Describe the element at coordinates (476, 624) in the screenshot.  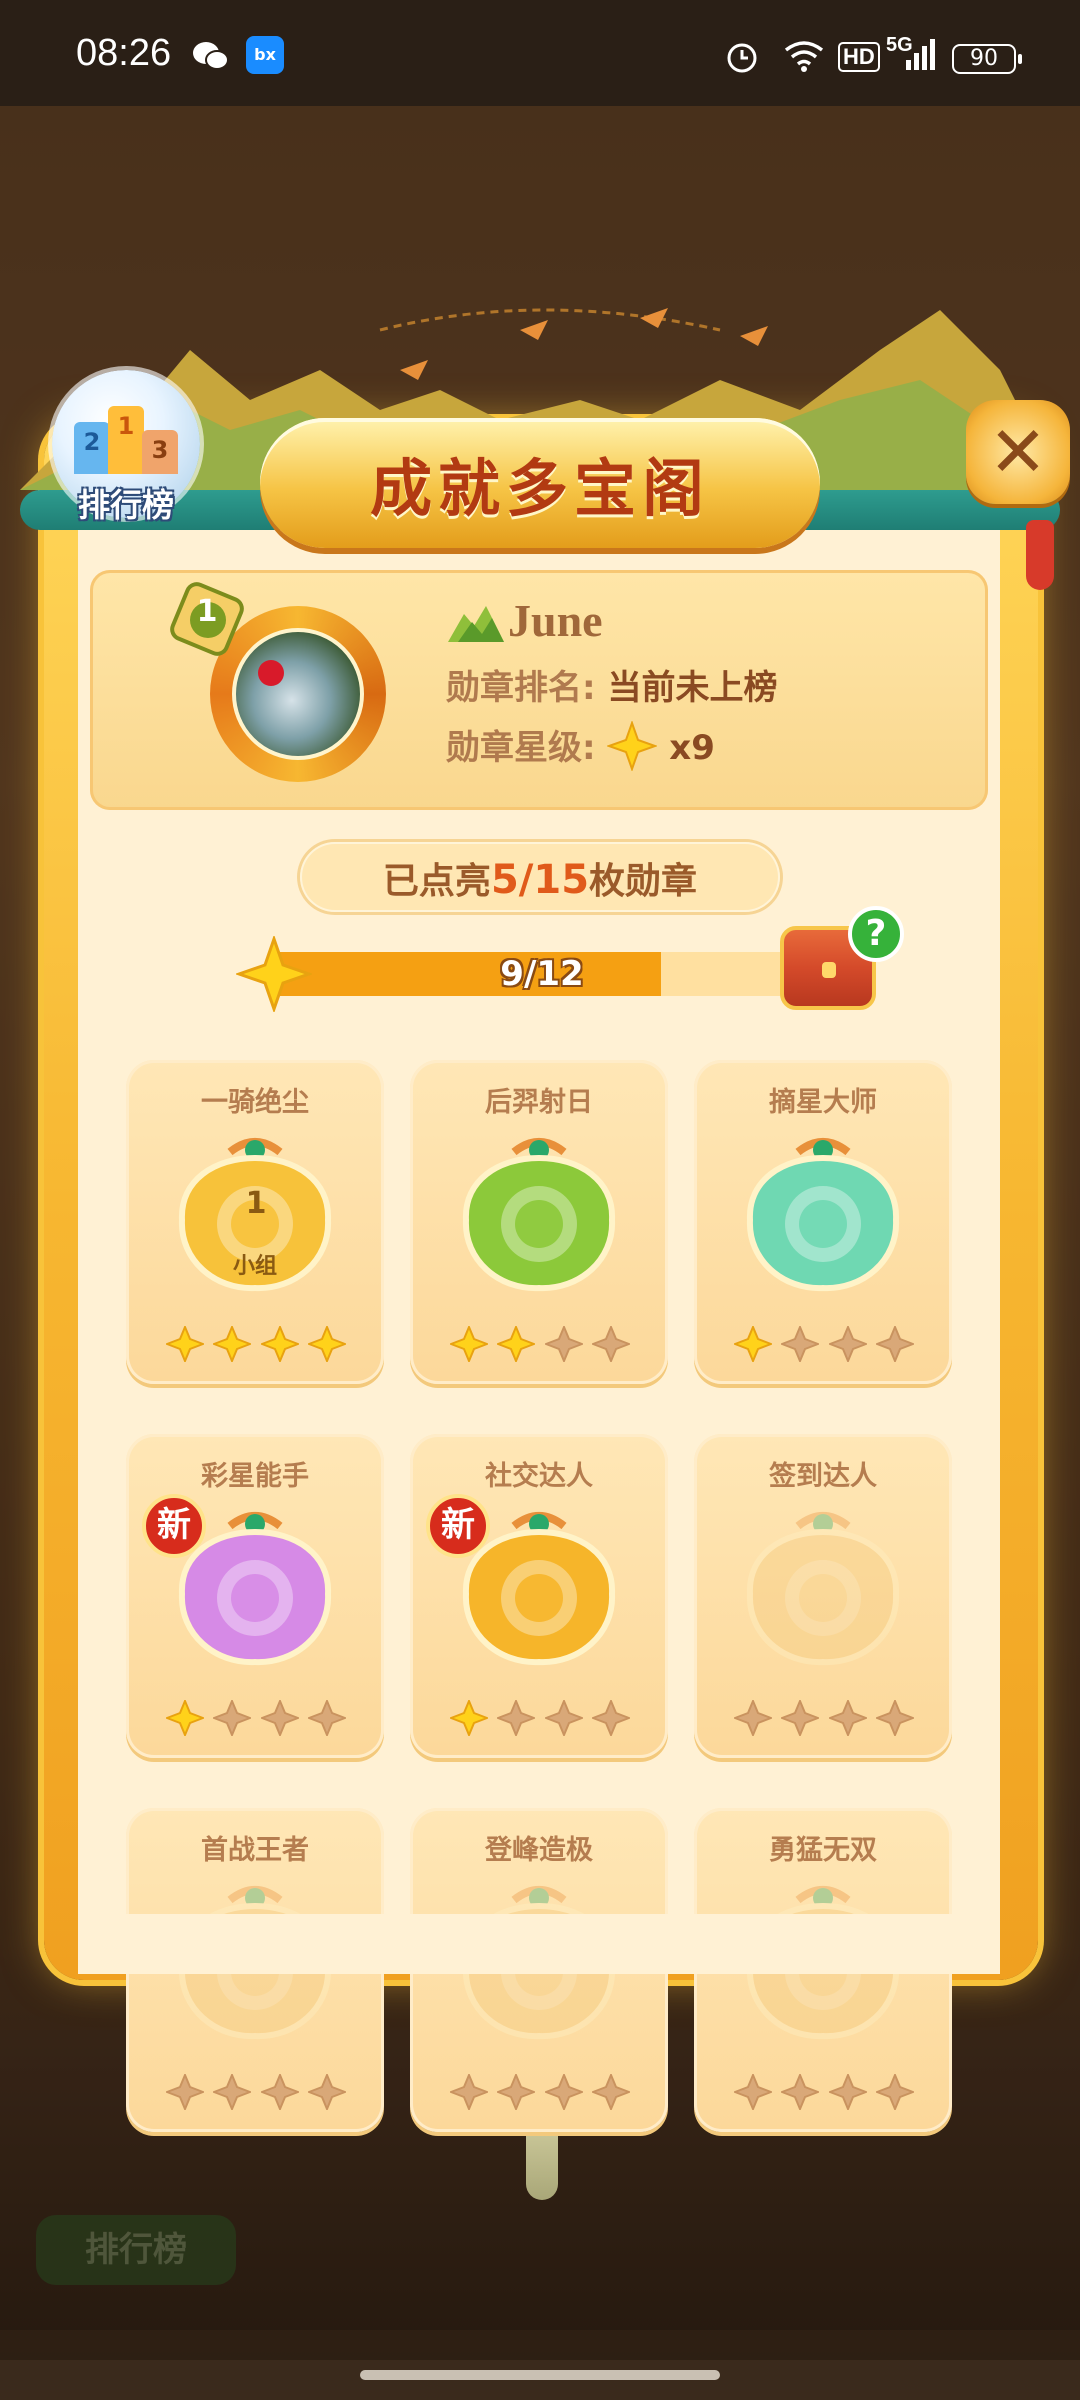
I see `mountain-icon` at that location.